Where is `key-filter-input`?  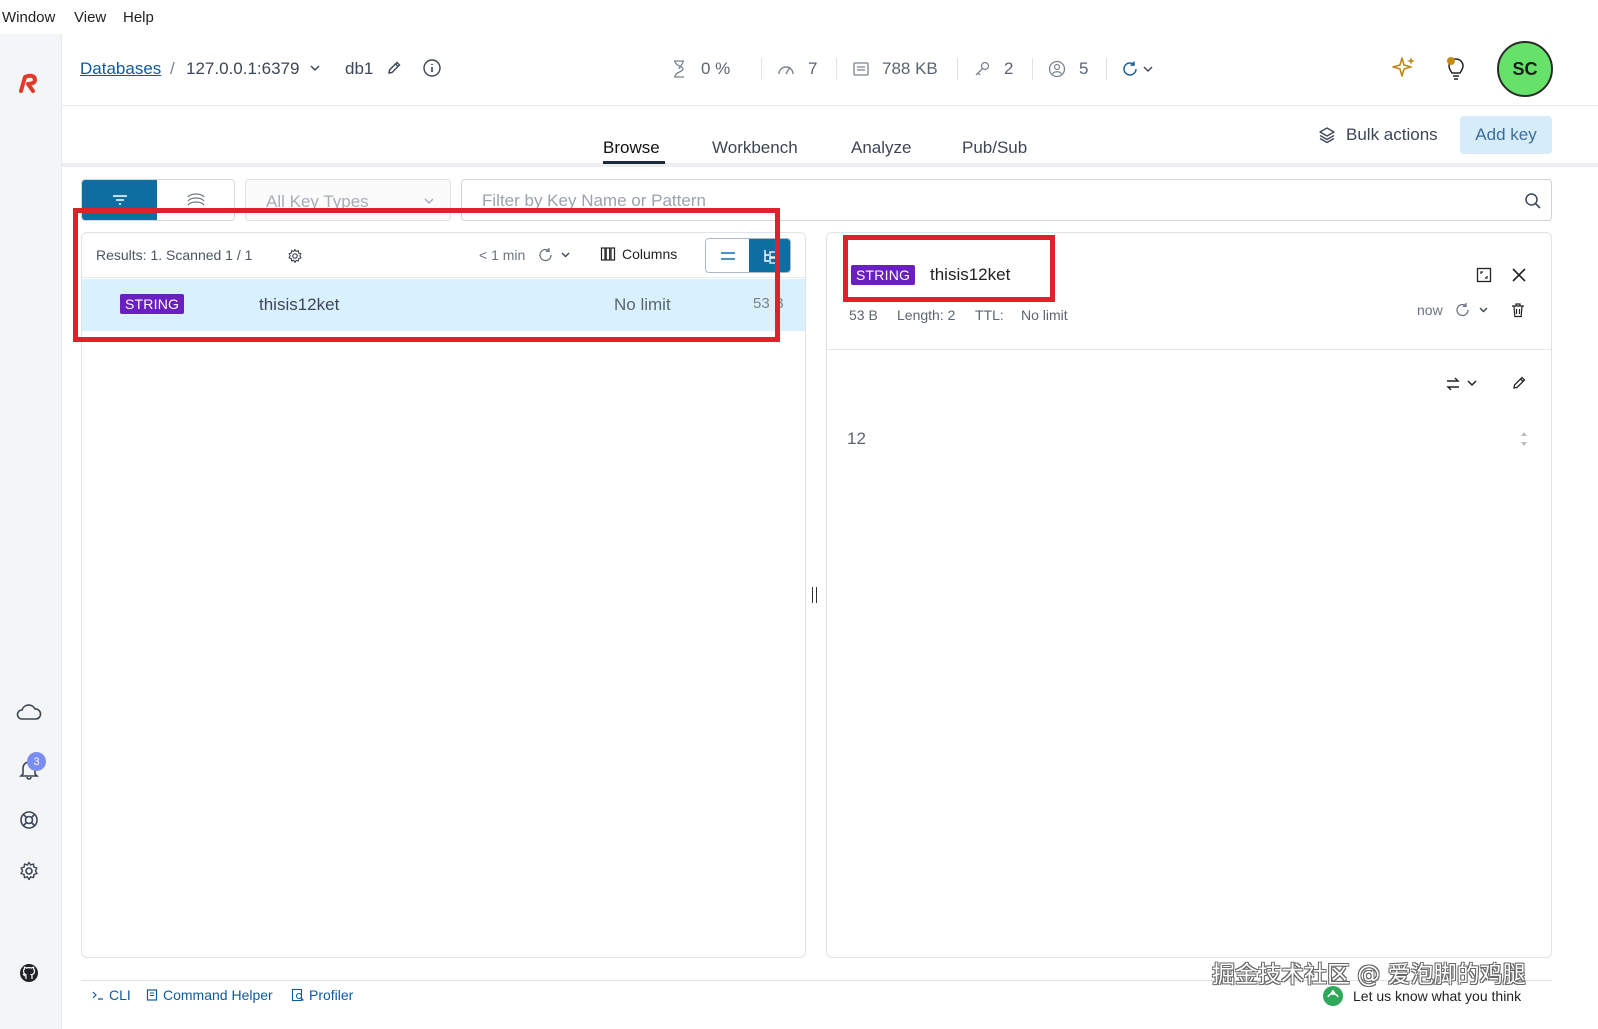
key-filter-input is located at coordinates (992, 201).